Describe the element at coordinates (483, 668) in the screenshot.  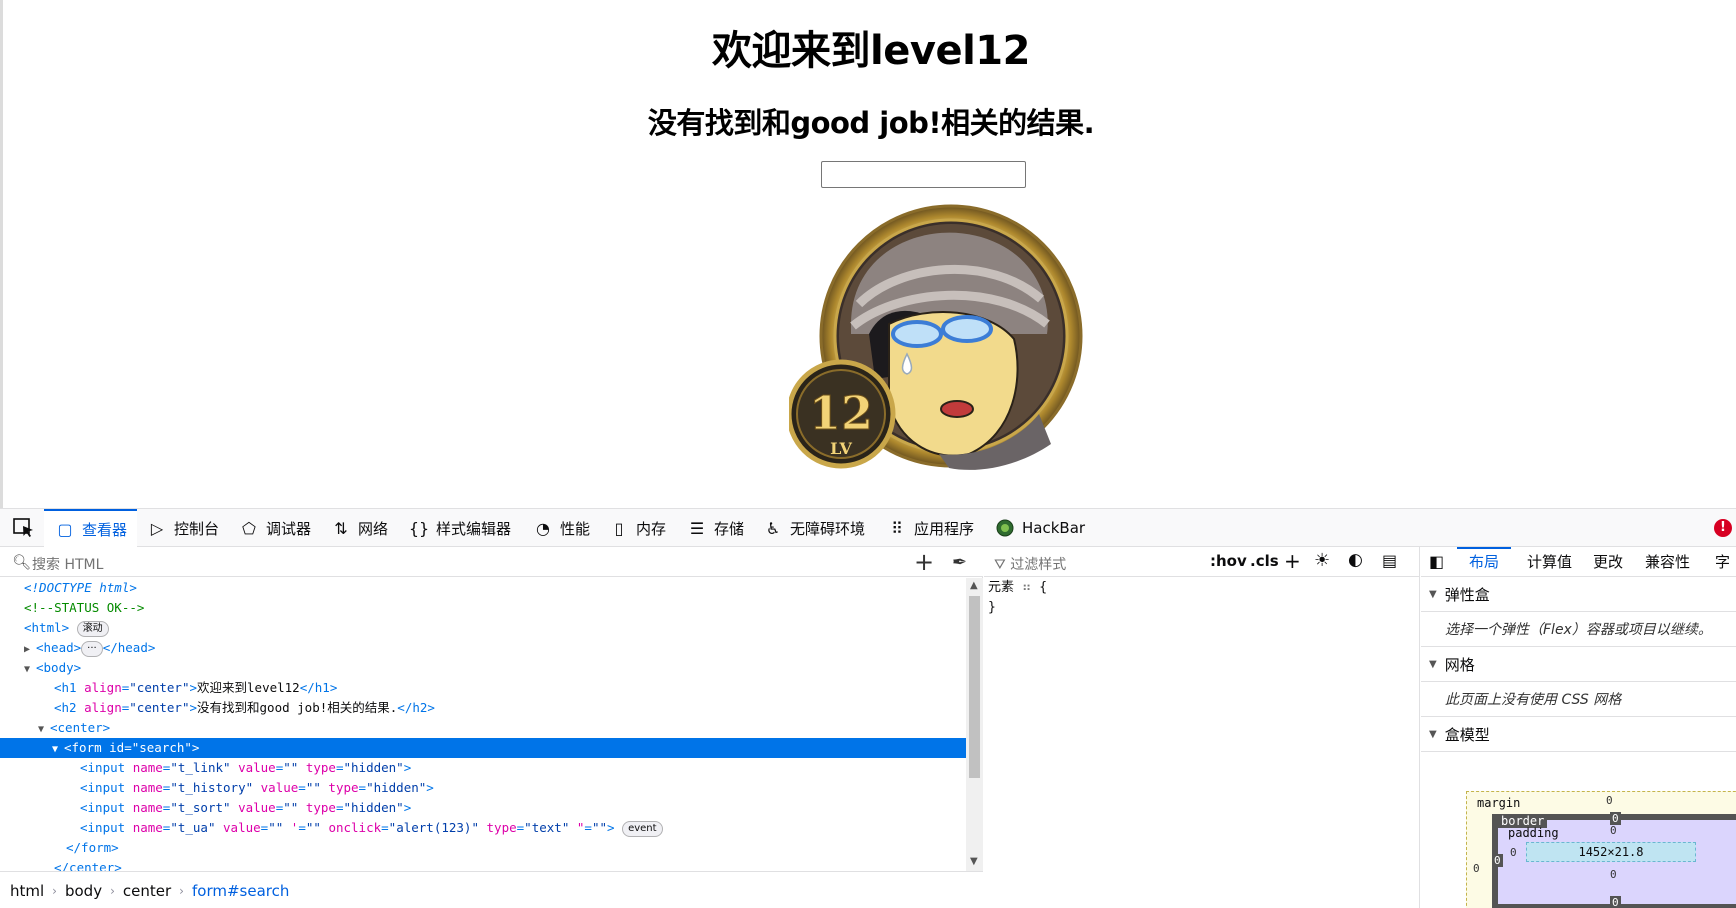
I see `markup-line-body: ▼ <body>` at that location.